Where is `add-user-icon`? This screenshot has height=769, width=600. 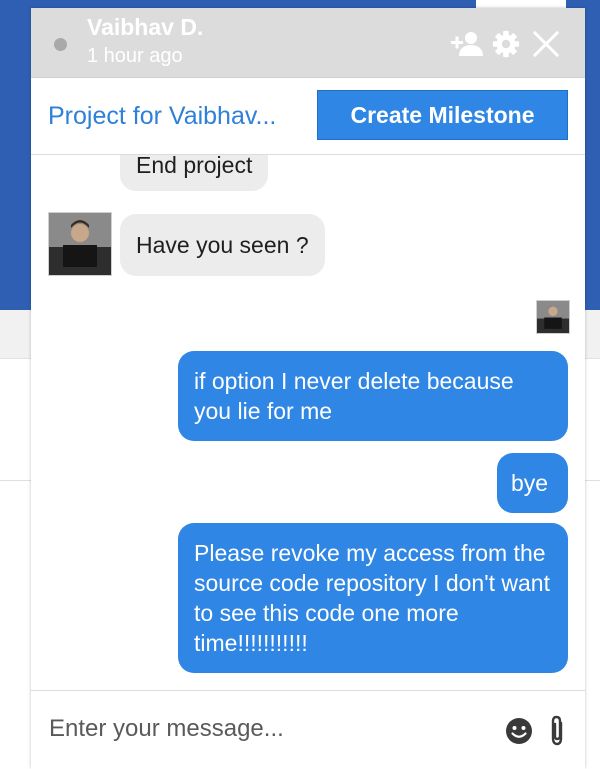
add-user-icon is located at coordinates (466, 44).